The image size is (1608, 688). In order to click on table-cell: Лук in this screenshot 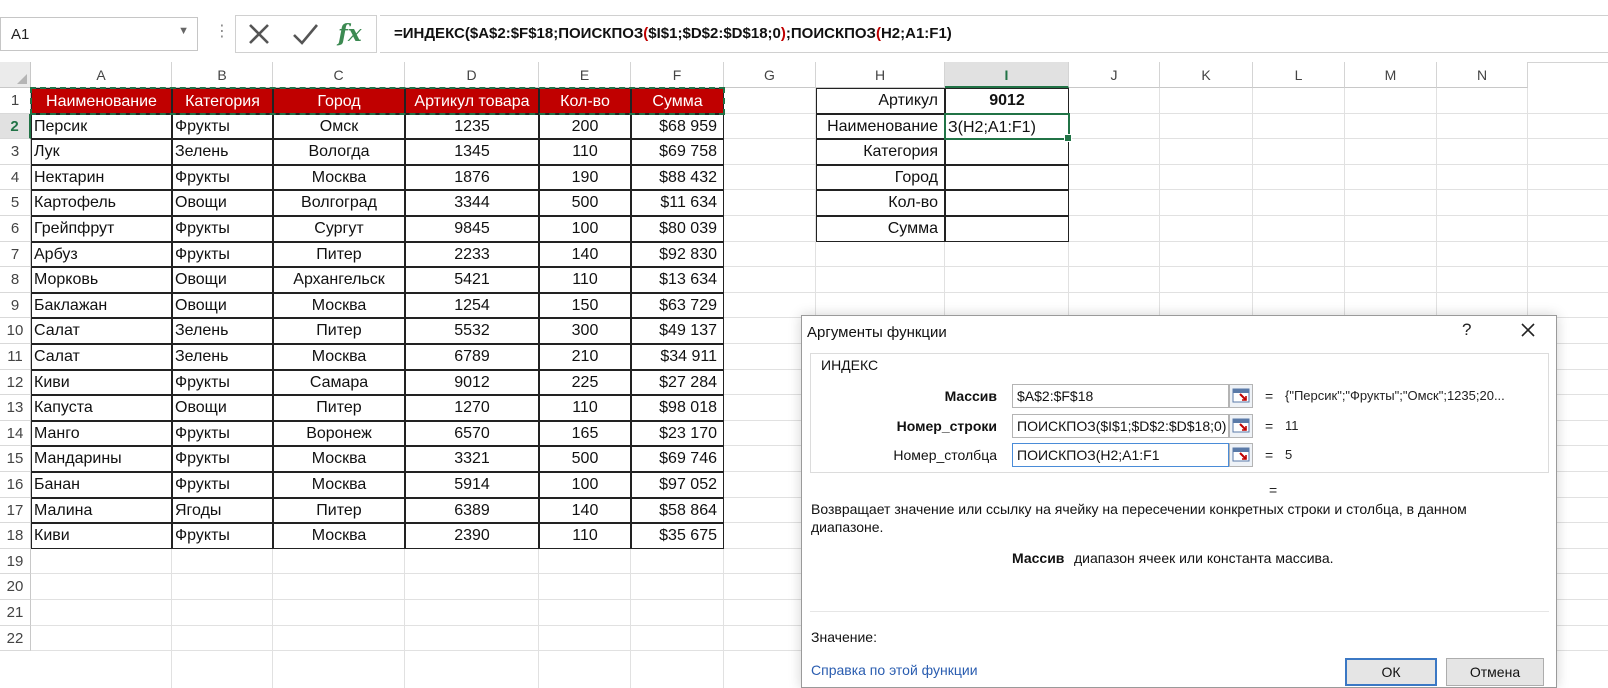, I will do `click(101, 152)`.